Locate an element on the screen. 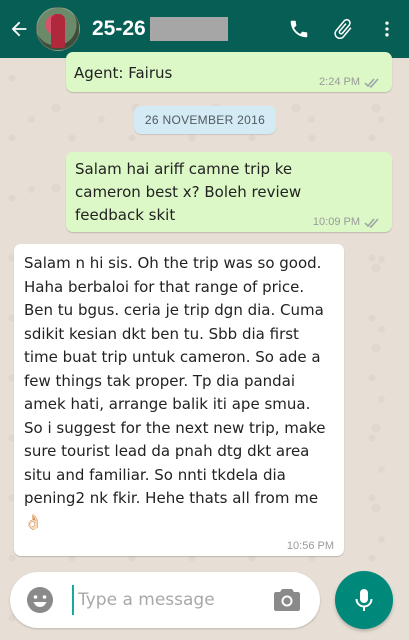  message-time: 10:56 PM is located at coordinates (310, 546).